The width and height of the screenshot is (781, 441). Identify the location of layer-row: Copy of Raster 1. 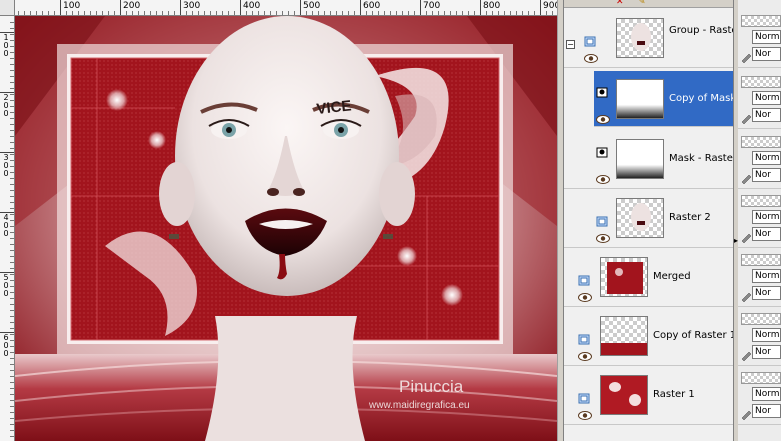
(650, 337).